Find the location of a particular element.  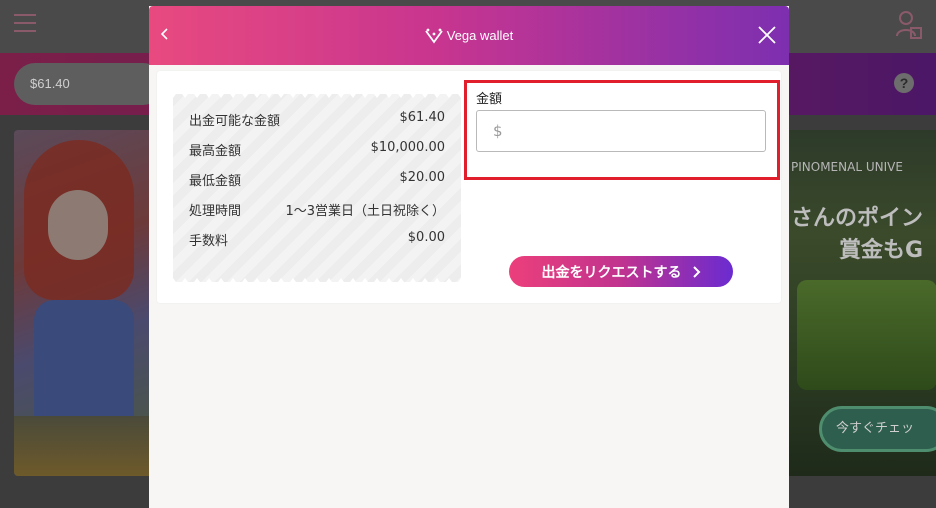

banner-right-logo is located at coordinates (866, 335).